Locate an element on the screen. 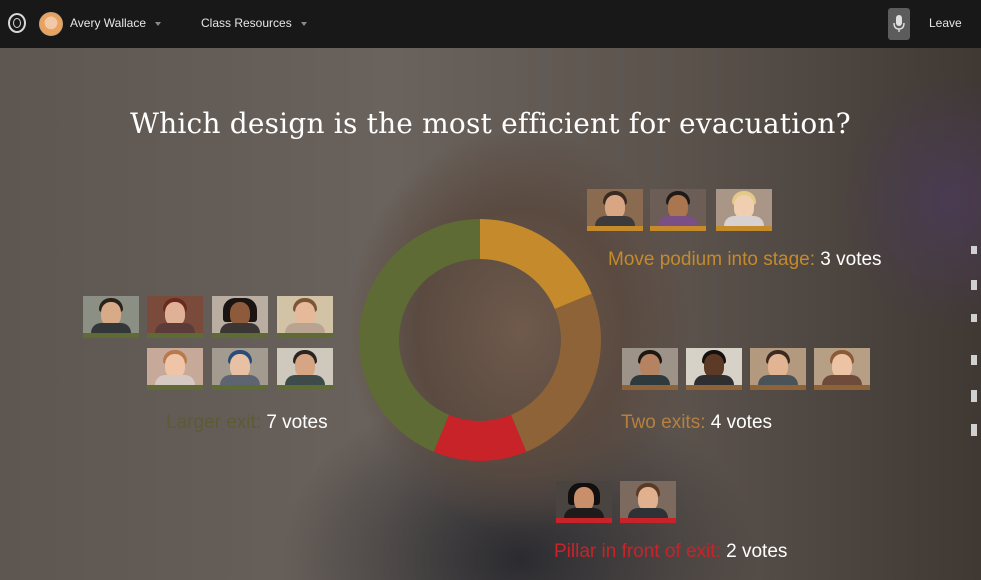 This screenshot has width=981, height=580. donut-slice-larger-exit is located at coordinates (419, 335).